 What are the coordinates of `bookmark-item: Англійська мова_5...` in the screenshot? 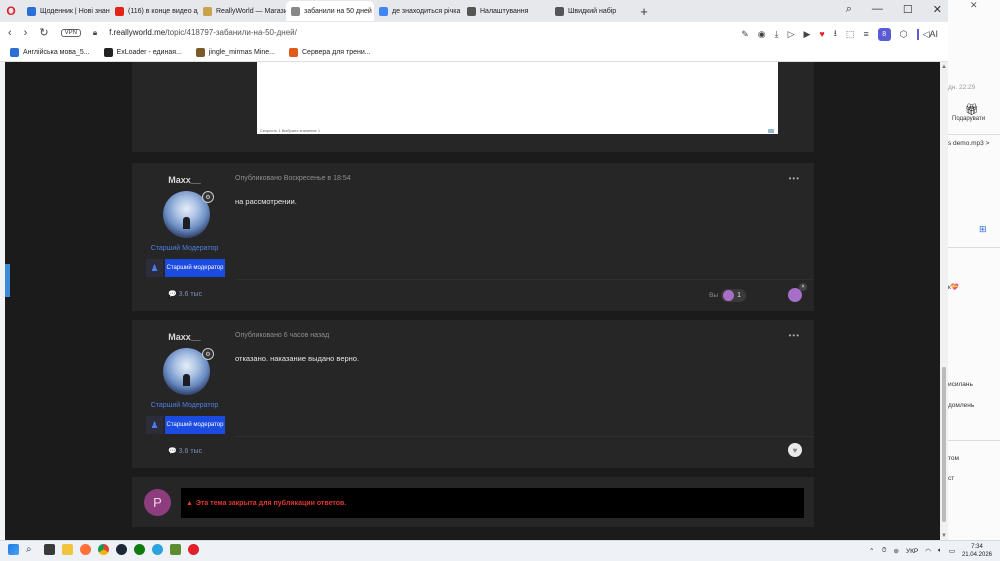 It's located at (50, 52).